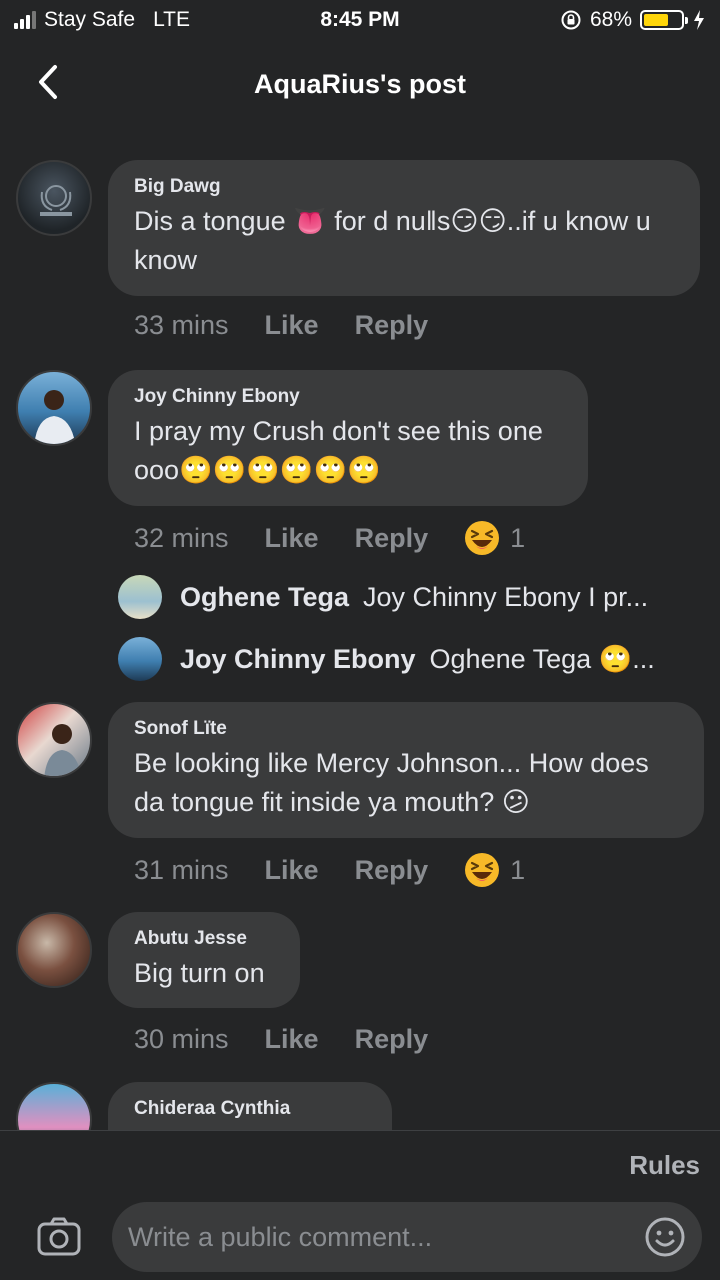 Image resolution: width=720 pixels, height=1280 pixels. I want to click on comment-time: 31 mins, so click(181, 870).